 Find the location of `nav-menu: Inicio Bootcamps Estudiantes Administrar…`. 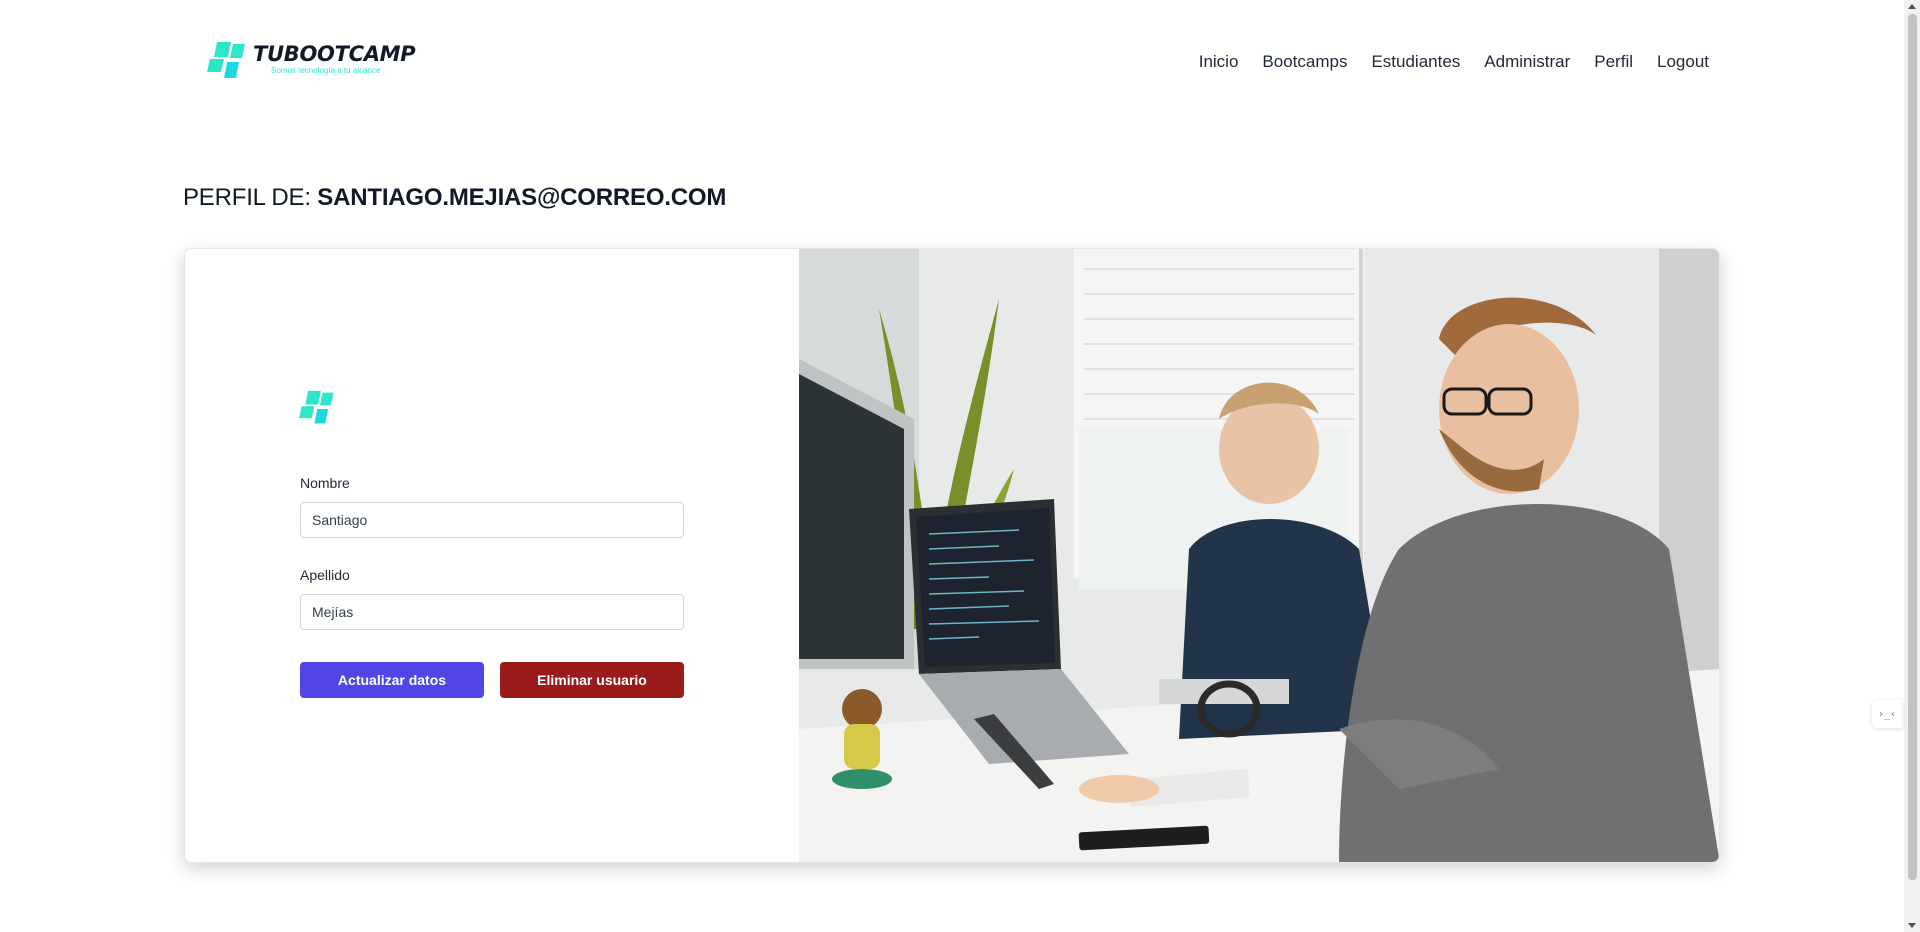

nav-menu: Inicio Bootcamps Estudiantes Administrar… is located at coordinates (1454, 62).